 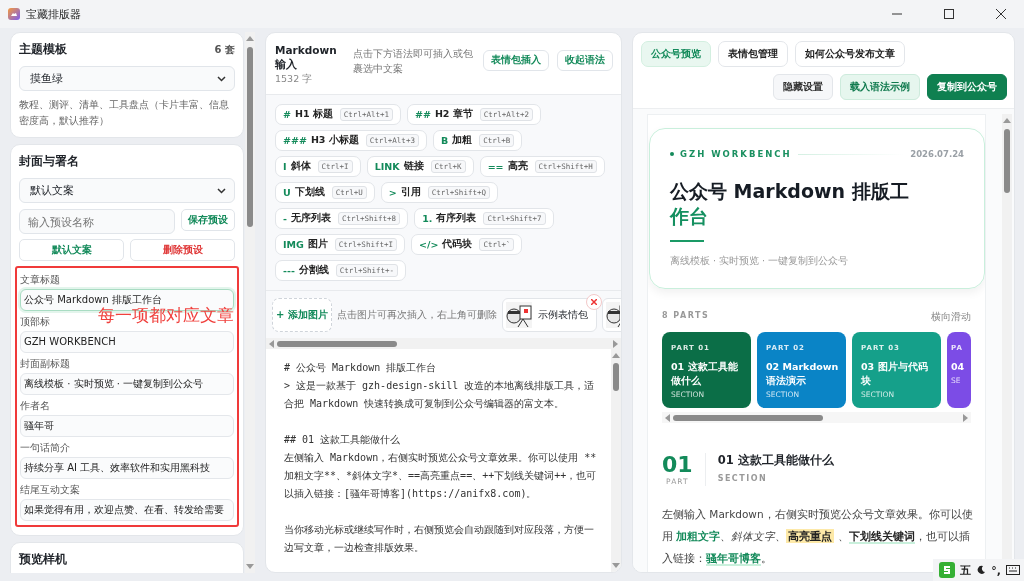 I want to click on card-title: 预览样机, so click(x=43, y=559).